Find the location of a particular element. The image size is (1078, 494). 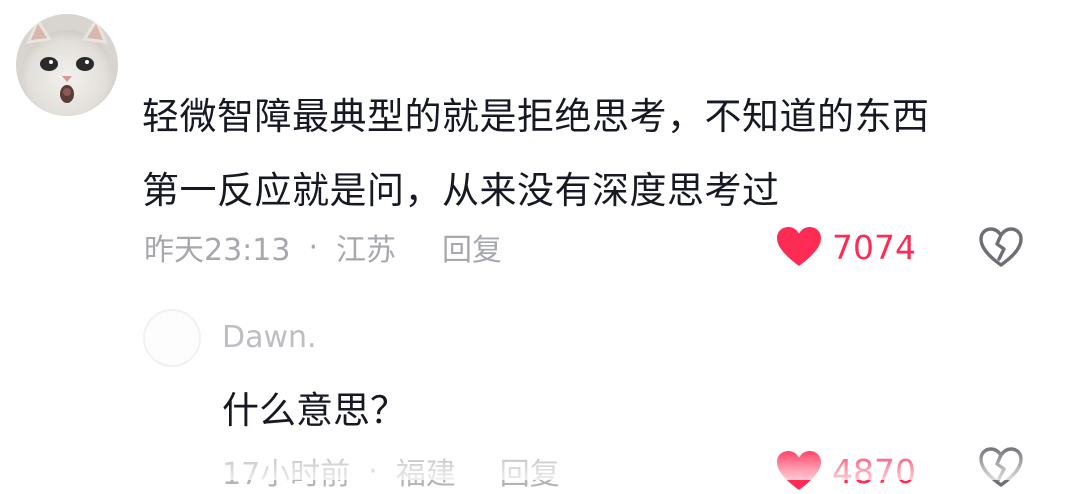

comment-line: 轻微智障最典型的就是拒绝思考，不知道的东西 is located at coordinates (536, 116).